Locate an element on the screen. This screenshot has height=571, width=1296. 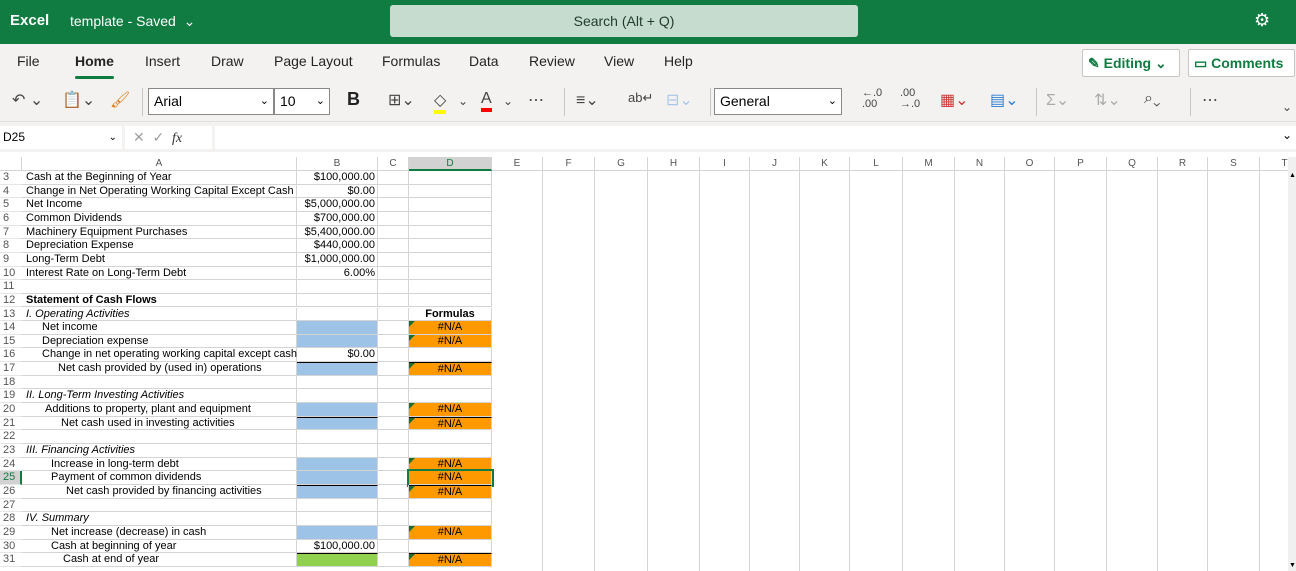
row-header: 31 is located at coordinates (11, 560).